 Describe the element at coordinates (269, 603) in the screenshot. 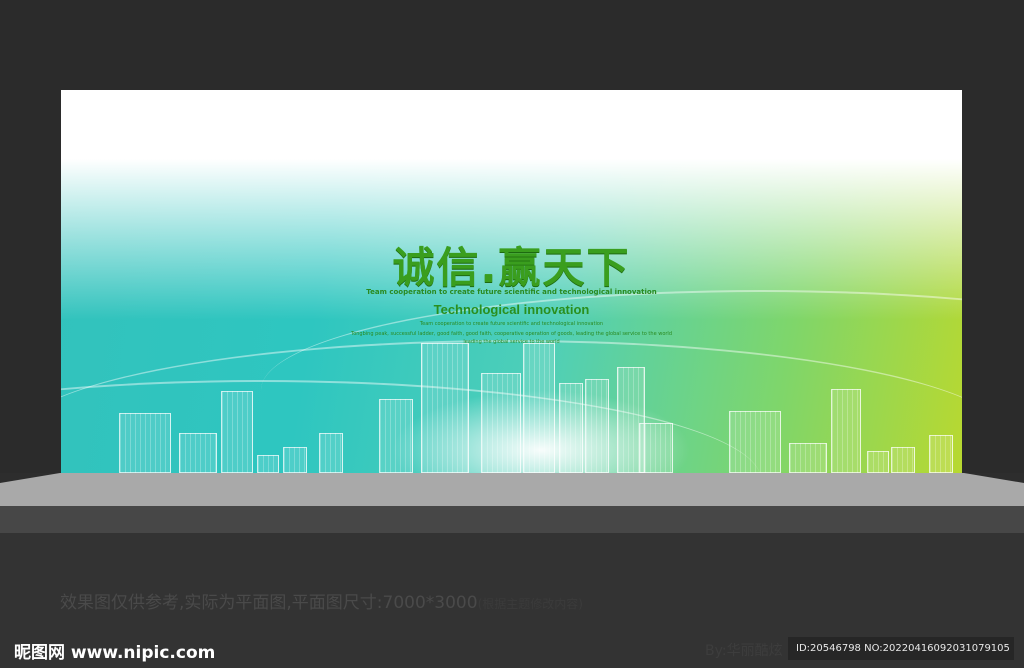

I see `disclaimer-text: 效果图仅供参考,实际为平面图,平面图尺寸:7000*3000` at that location.